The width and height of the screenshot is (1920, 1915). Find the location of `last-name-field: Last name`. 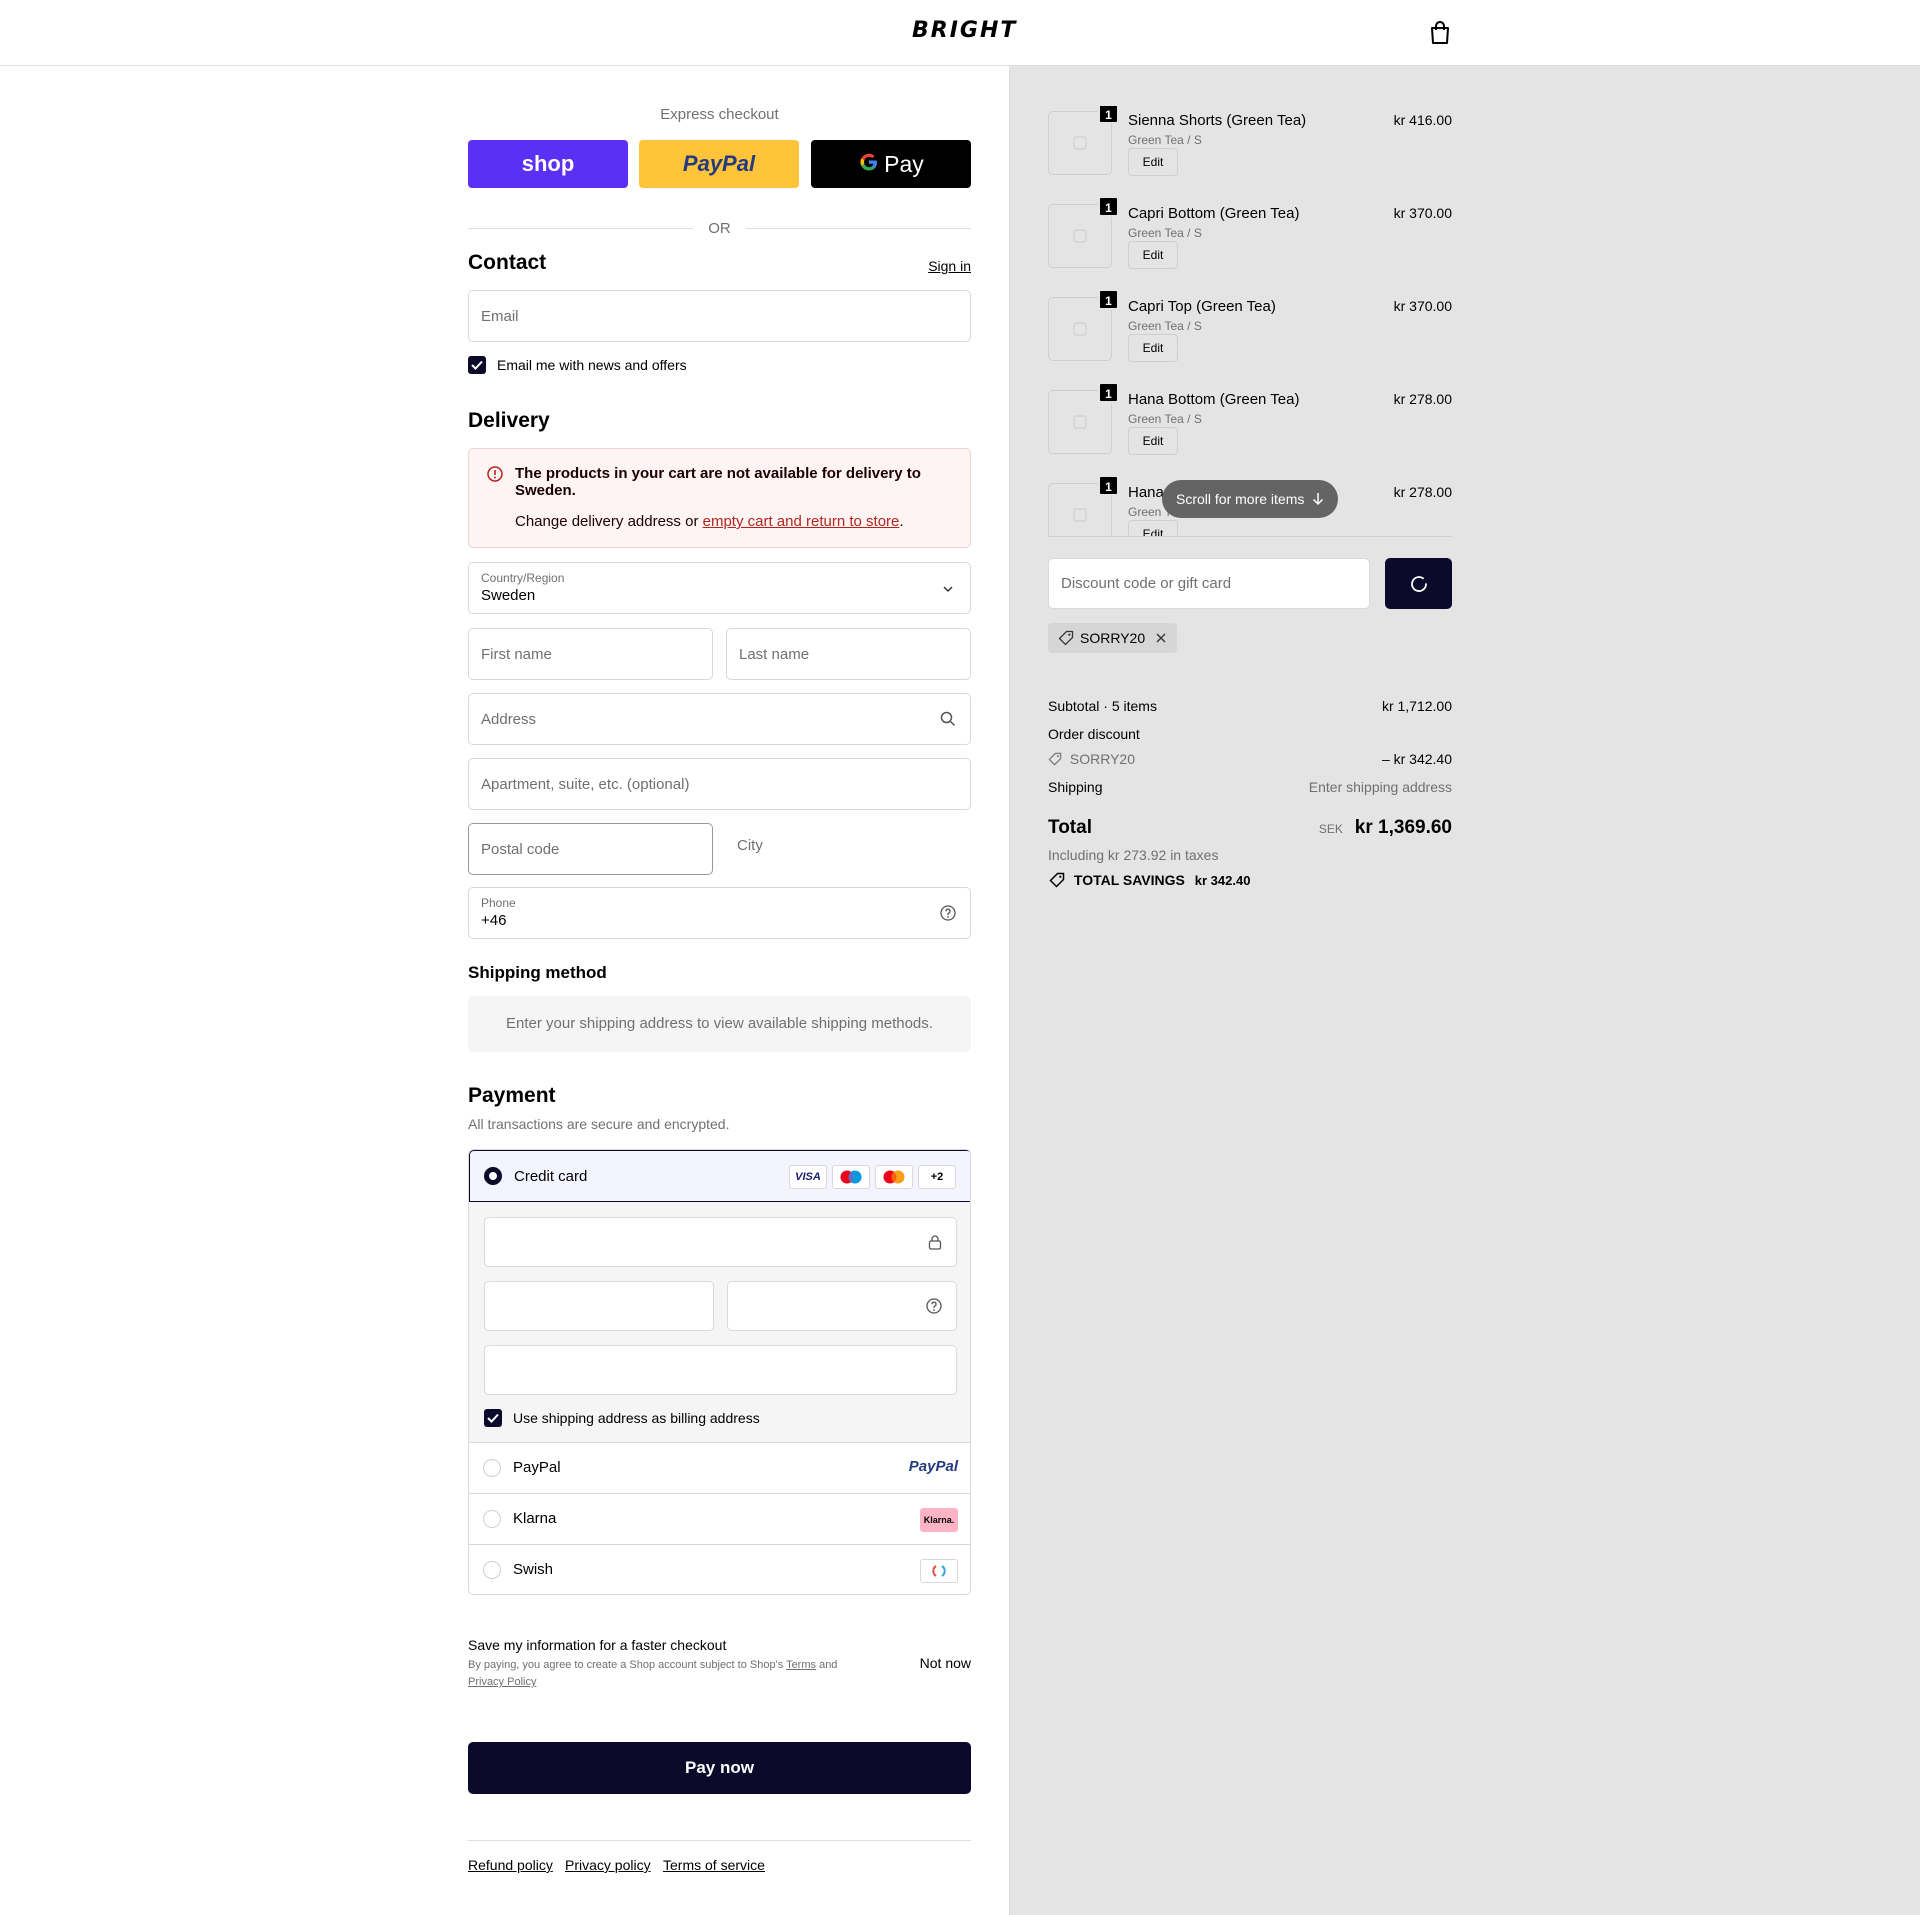

last-name-field: Last name is located at coordinates (848, 654).